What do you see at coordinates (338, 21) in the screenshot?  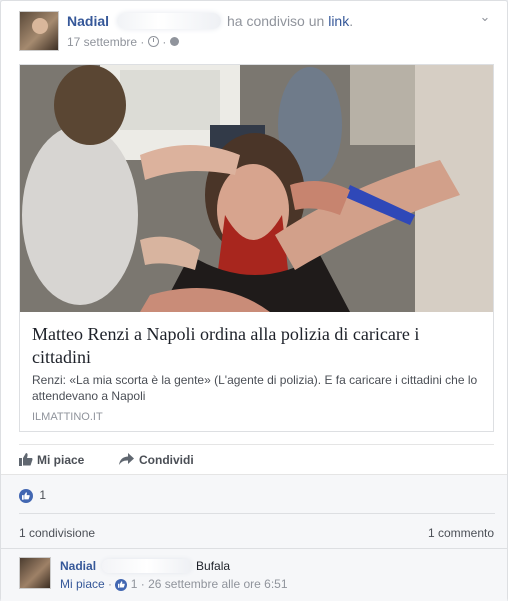 I see `action-link: link` at bounding box center [338, 21].